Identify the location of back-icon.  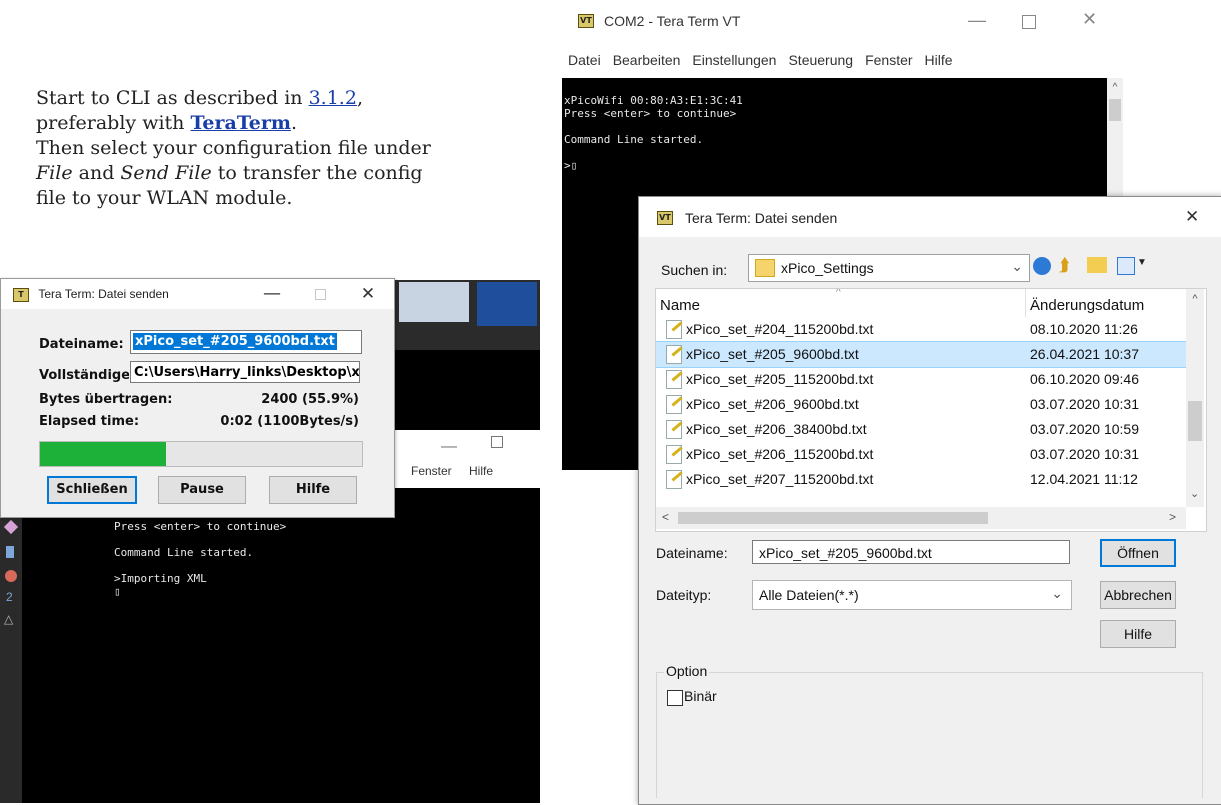
(1042, 266).